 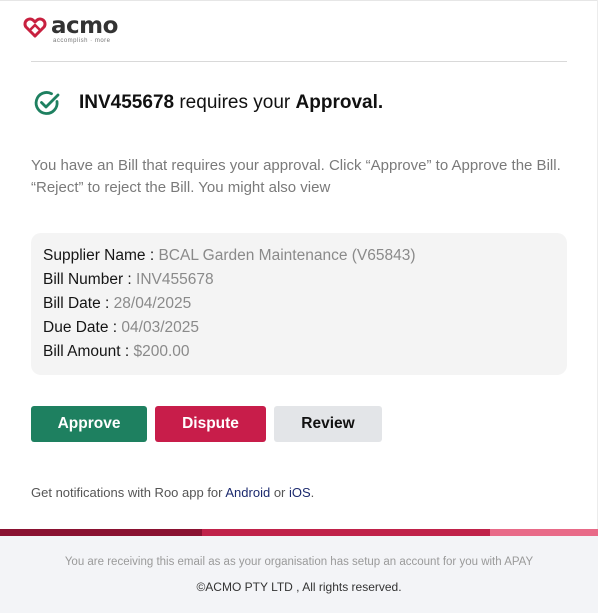 I want to click on detail-row-bill-amount: Bill Amount : $200.00, so click(x=116, y=352).